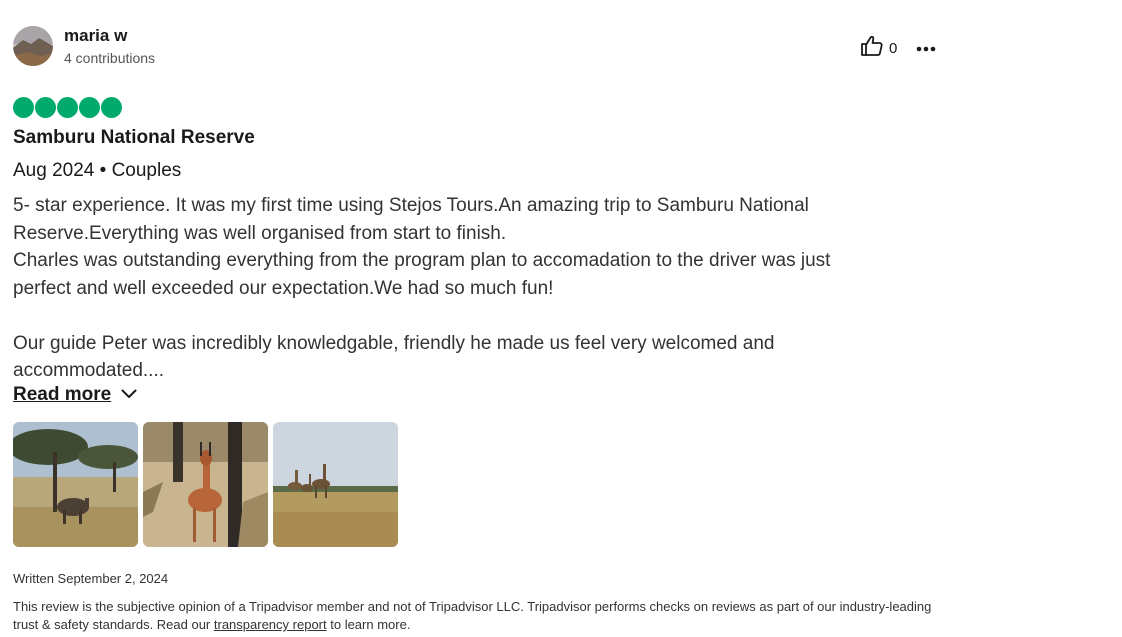 Image resolution: width=1122 pixels, height=637 pixels. I want to click on avatar, so click(33, 46).